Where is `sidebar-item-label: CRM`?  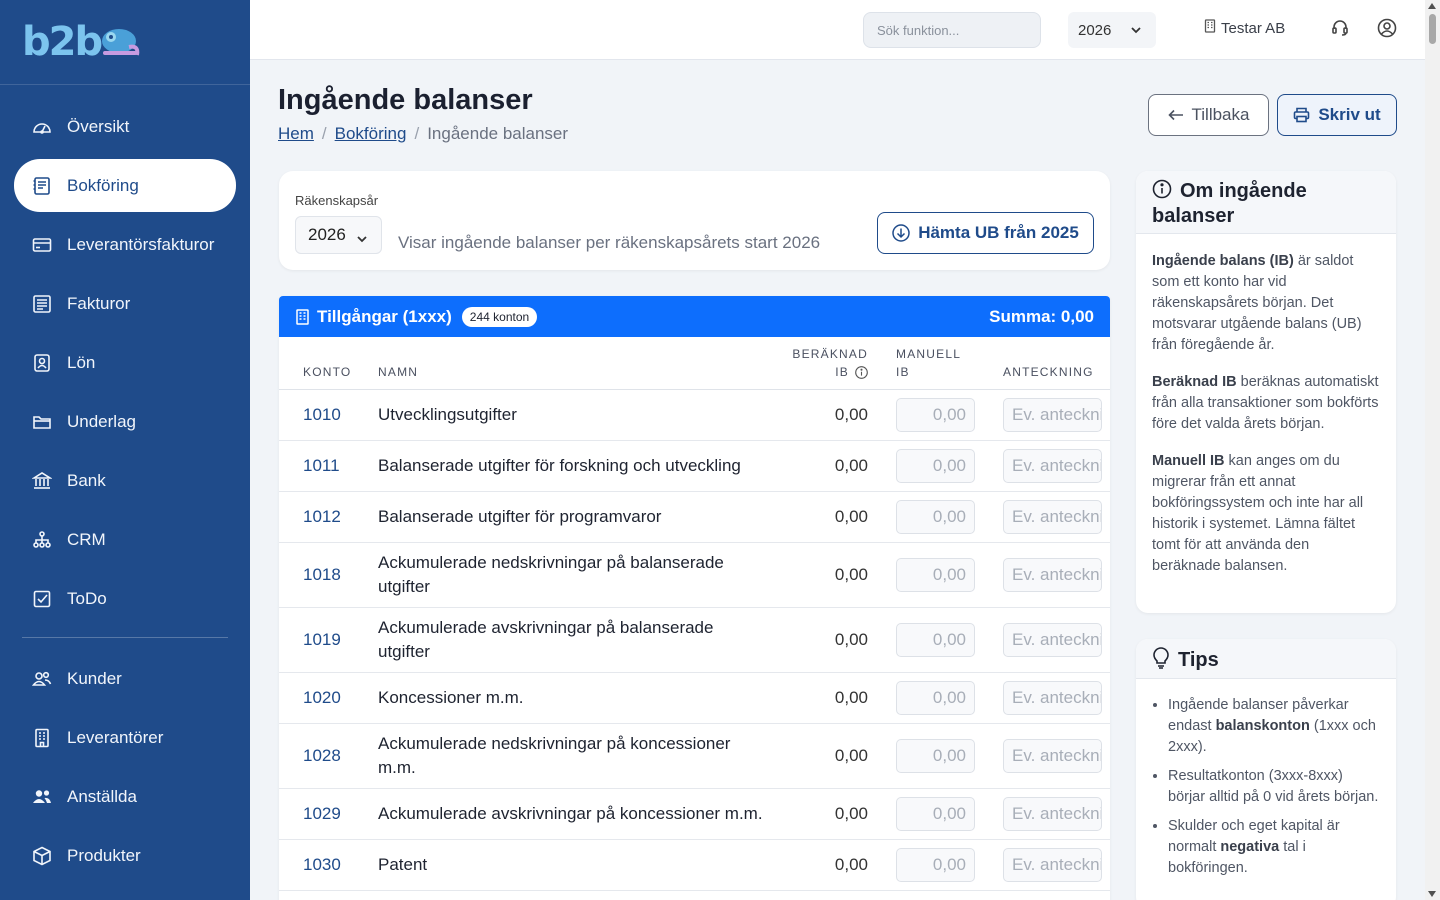
sidebar-item-label: CRM is located at coordinates (86, 539).